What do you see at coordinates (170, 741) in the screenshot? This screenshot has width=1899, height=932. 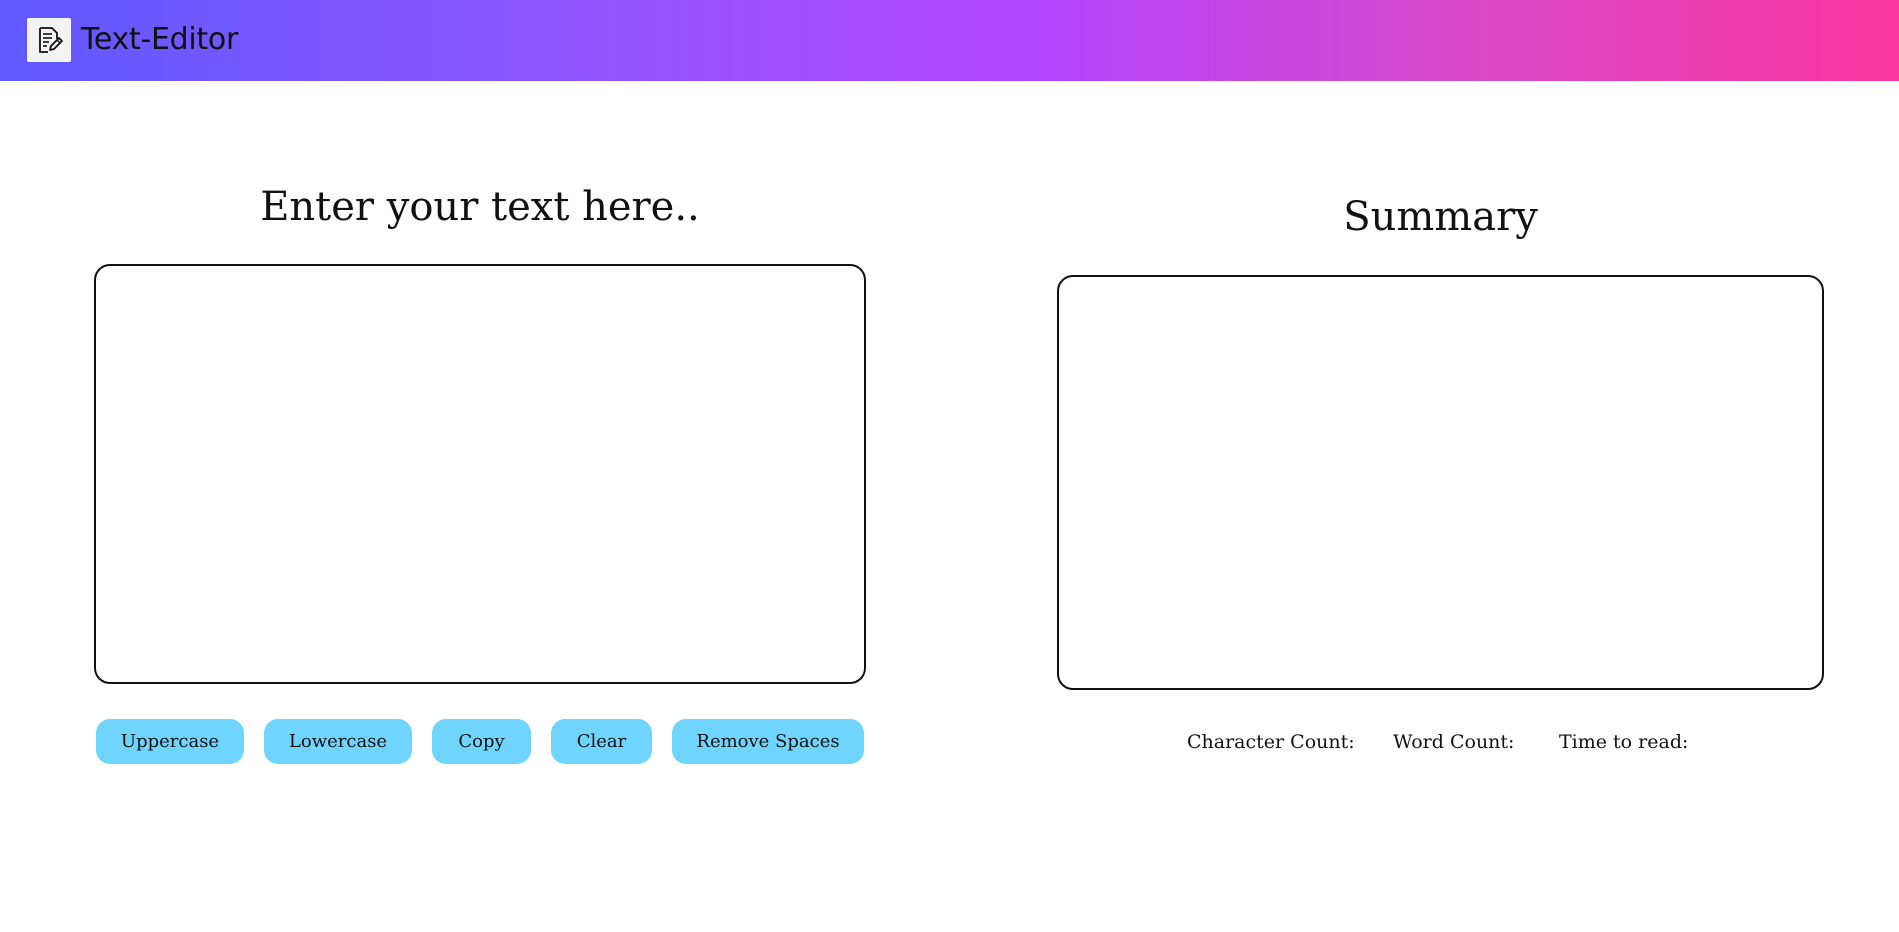 I see `uppercase-button: Uppercase` at bounding box center [170, 741].